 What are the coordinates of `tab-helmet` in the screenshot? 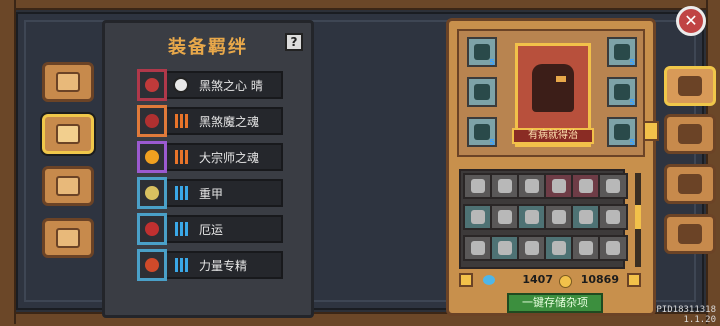 It's located at (690, 86).